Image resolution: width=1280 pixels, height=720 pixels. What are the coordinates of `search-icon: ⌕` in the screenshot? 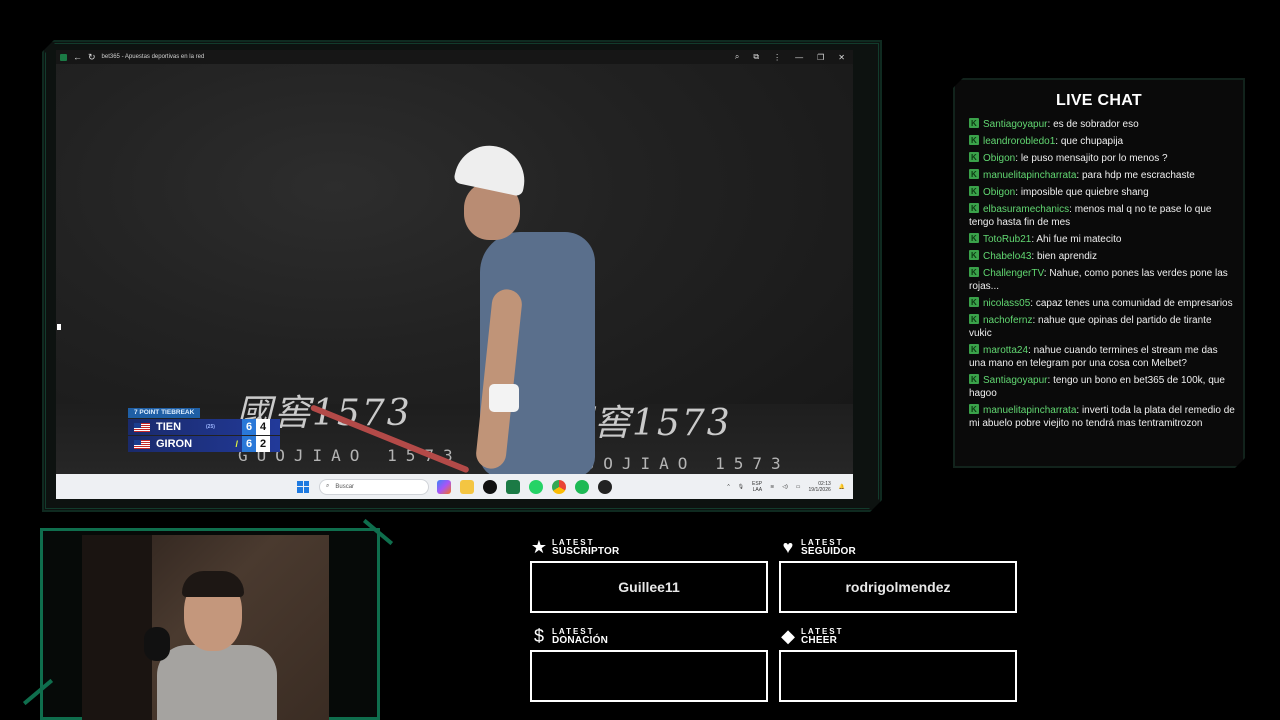 It's located at (328, 486).